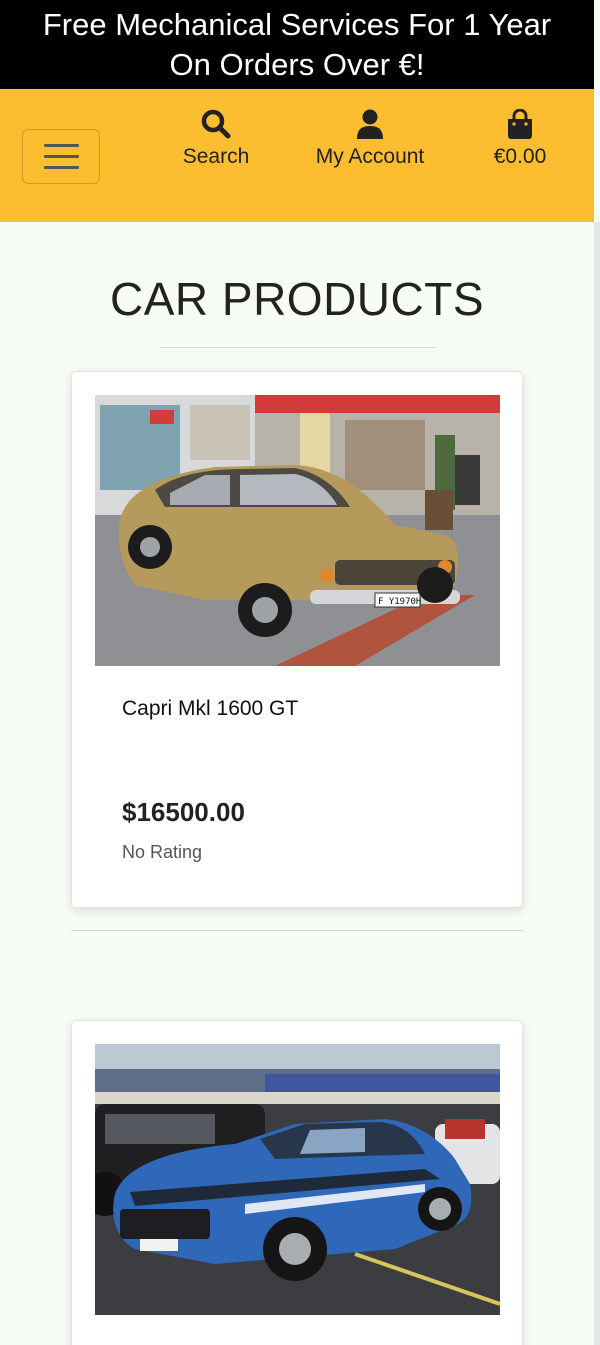 The image size is (600, 1345). I want to click on product-rating: No Rating, so click(162, 852).